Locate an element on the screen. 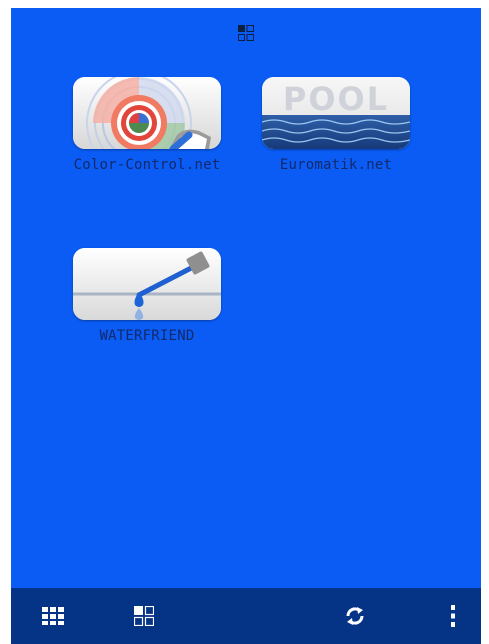 The image size is (489, 644). app-tile-euromatik: POOL Euromatik.net is located at coordinates (336, 125).